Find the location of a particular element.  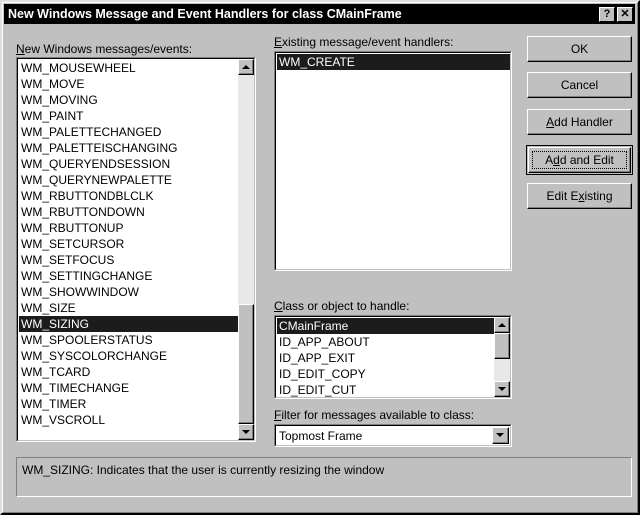

messages-list-item: WM_TIMECHANGE is located at coordinates (129, 388).